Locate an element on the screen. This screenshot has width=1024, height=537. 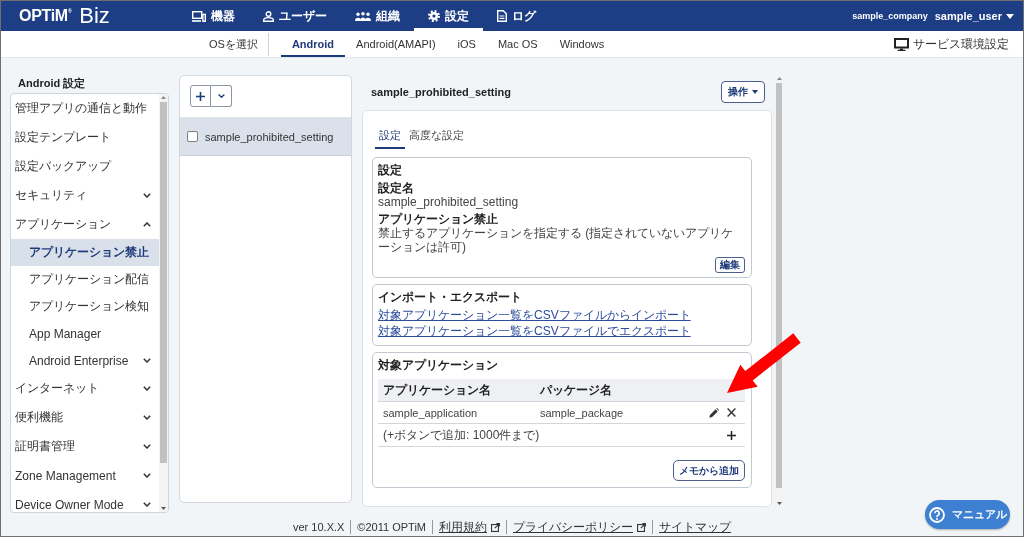
add-from-memo-button: メモから追加 is located at coordinates (709, 470).